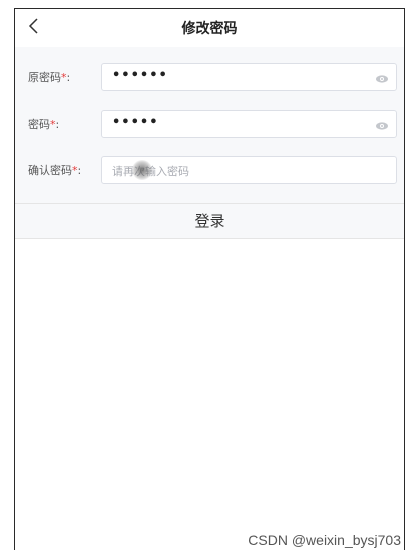  Describe the element at coordinates (140, 75) in the screenshot. I see `old-password-value: ••••••` at that location.